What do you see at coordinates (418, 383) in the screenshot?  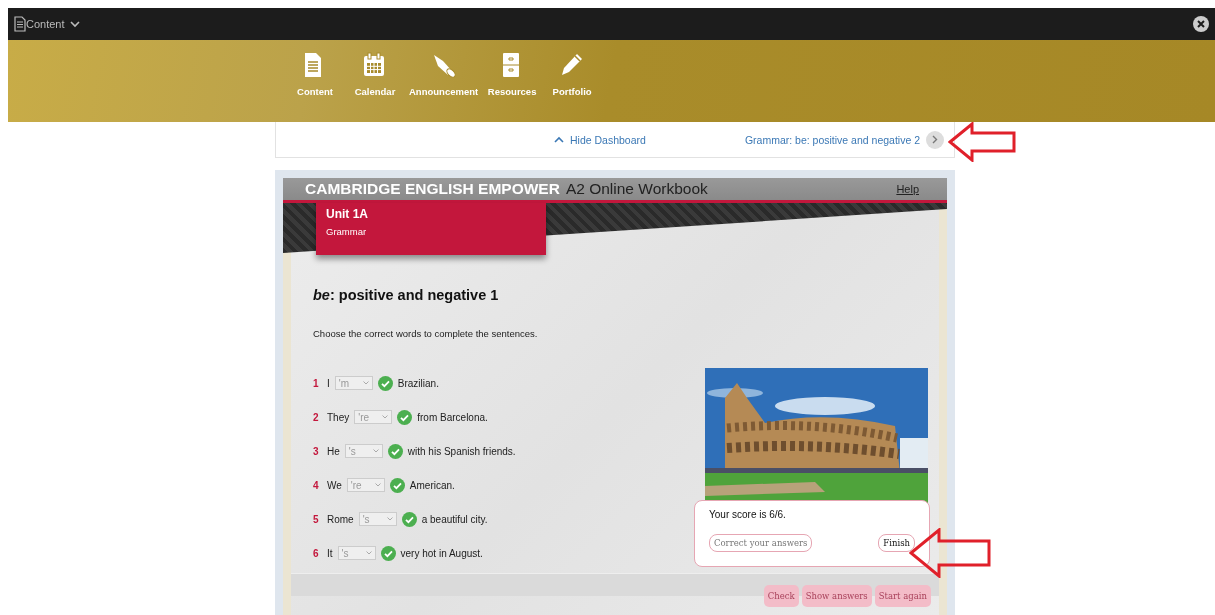 I see `sentence-text: Brazilian.` at bounding box center [418, 383].